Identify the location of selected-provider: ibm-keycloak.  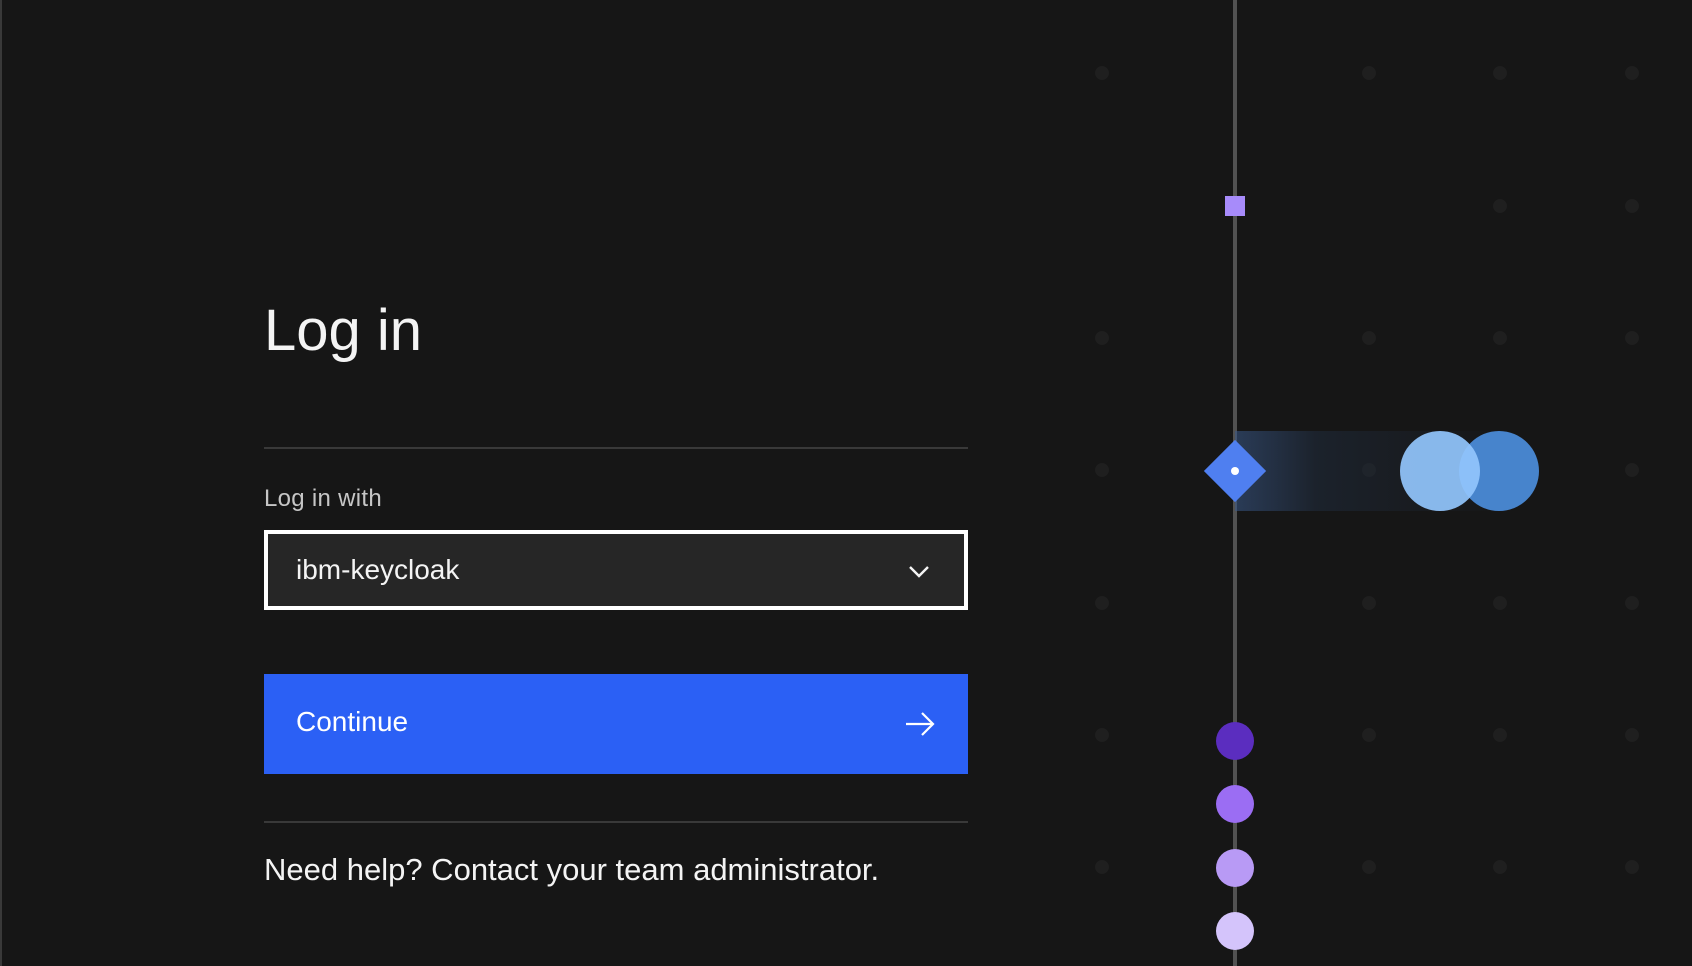
(378, 569).